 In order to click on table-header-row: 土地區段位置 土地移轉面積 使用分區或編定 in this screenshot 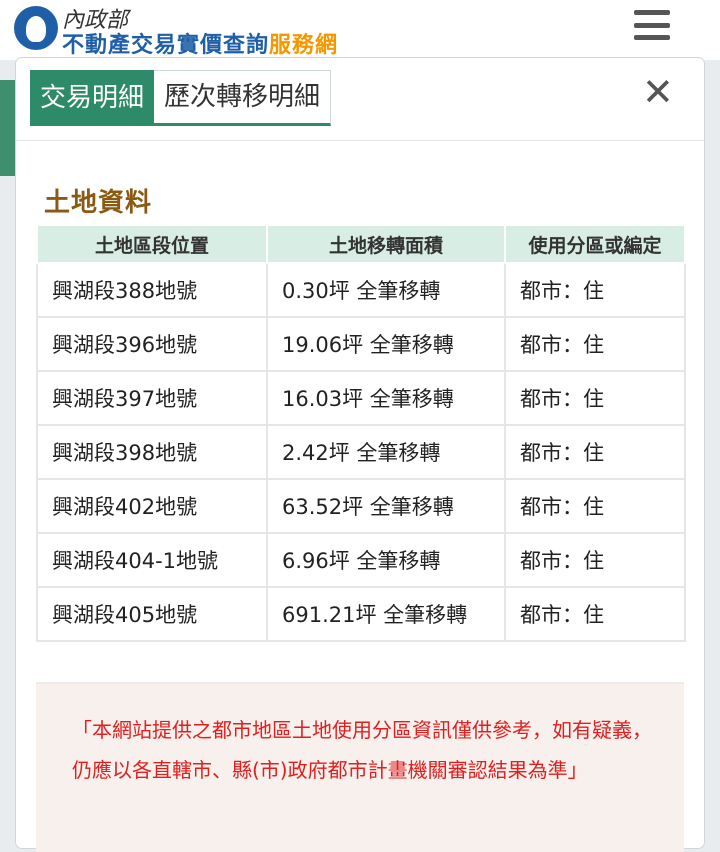, I will do `click(361, 244)`.